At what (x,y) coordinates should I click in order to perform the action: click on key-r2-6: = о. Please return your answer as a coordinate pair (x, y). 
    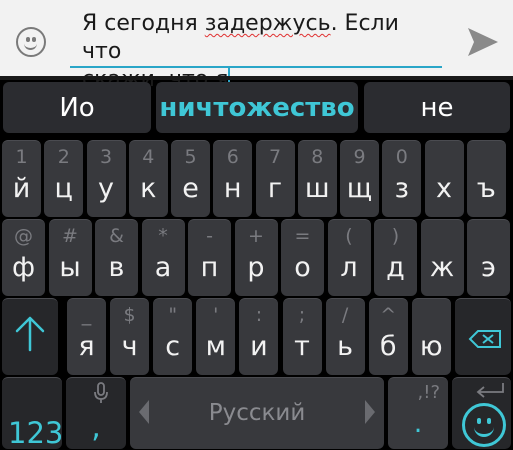
    Looking at the image, I should click on (302, 257).